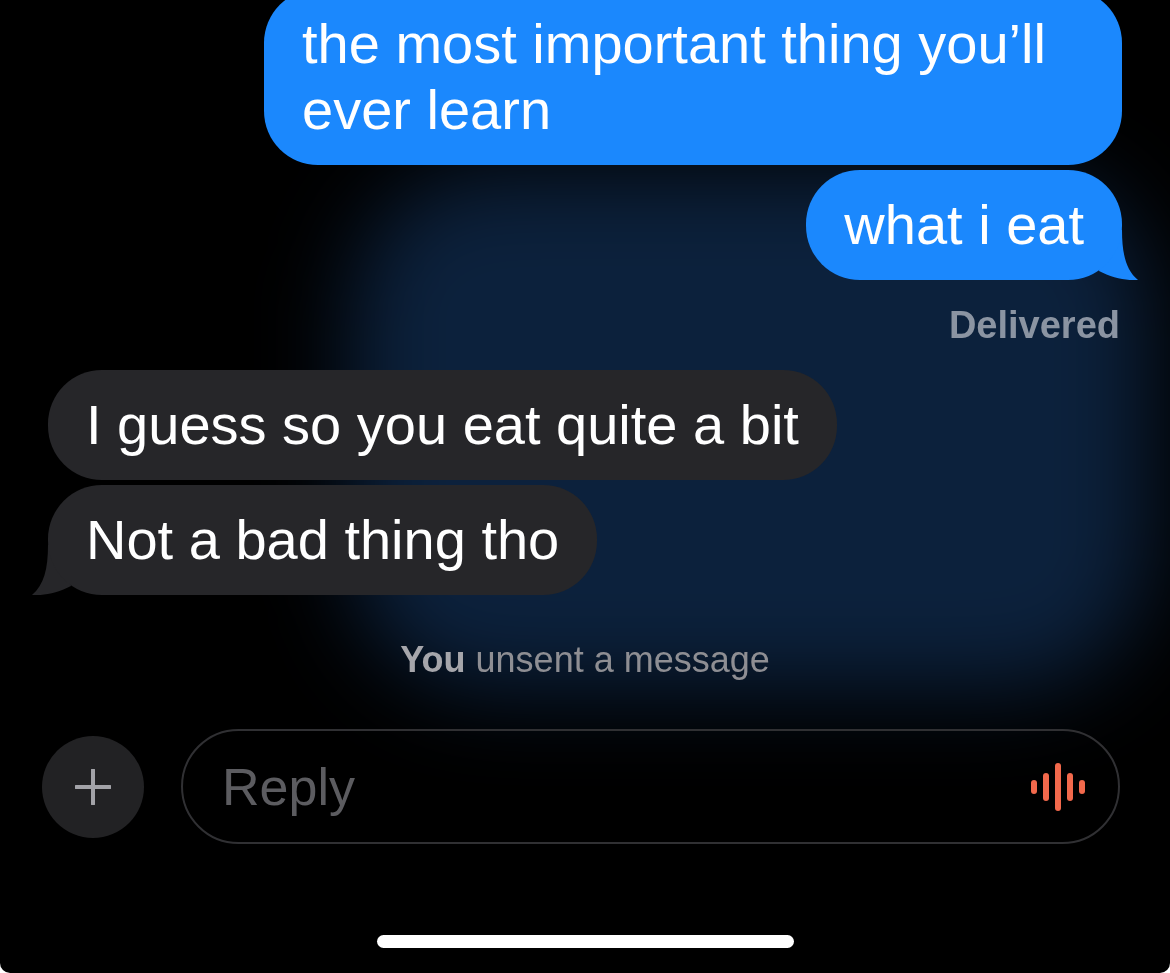 This screenshot has height=973, width=1170. Describe the element at coordinates (650, 786) in the screenshot. I see `reply-field: Reply` at that location.